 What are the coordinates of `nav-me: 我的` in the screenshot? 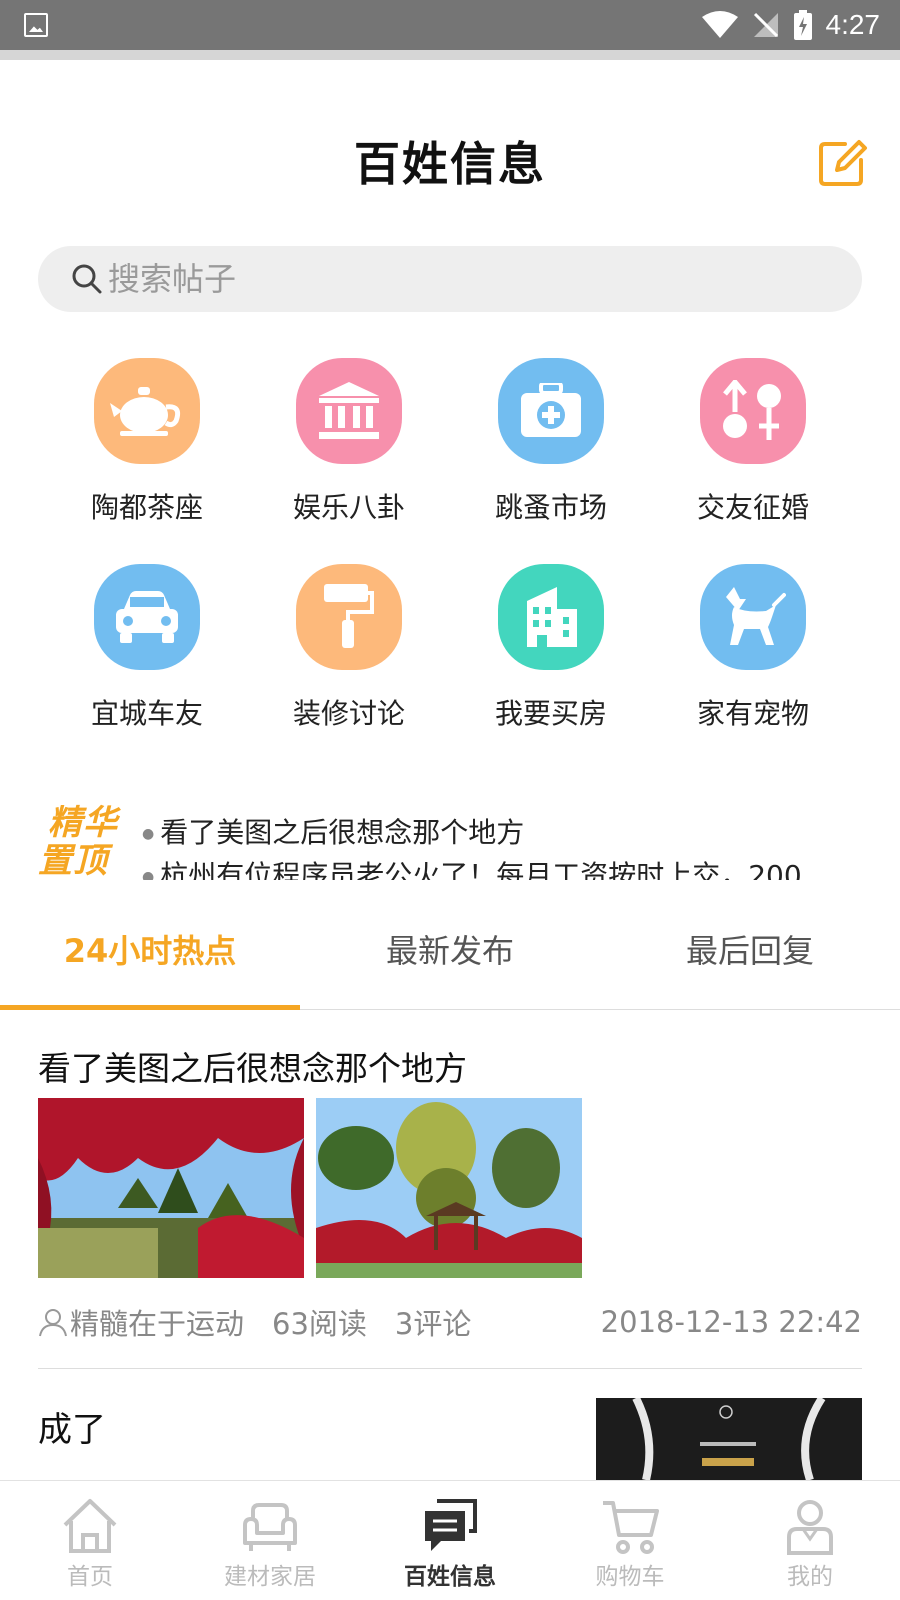 It's located at (810, 1540).